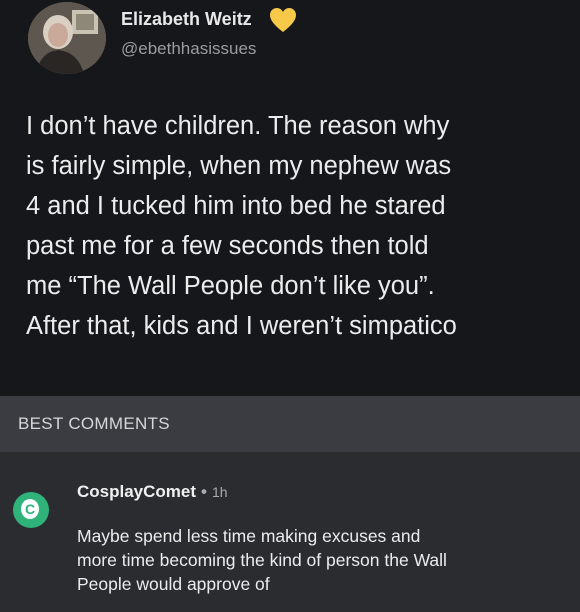 The image size is (580, 612). Describe the element at coordinates (283, 20) in the screenshot. I see `yellow-heart-icon` at that location.